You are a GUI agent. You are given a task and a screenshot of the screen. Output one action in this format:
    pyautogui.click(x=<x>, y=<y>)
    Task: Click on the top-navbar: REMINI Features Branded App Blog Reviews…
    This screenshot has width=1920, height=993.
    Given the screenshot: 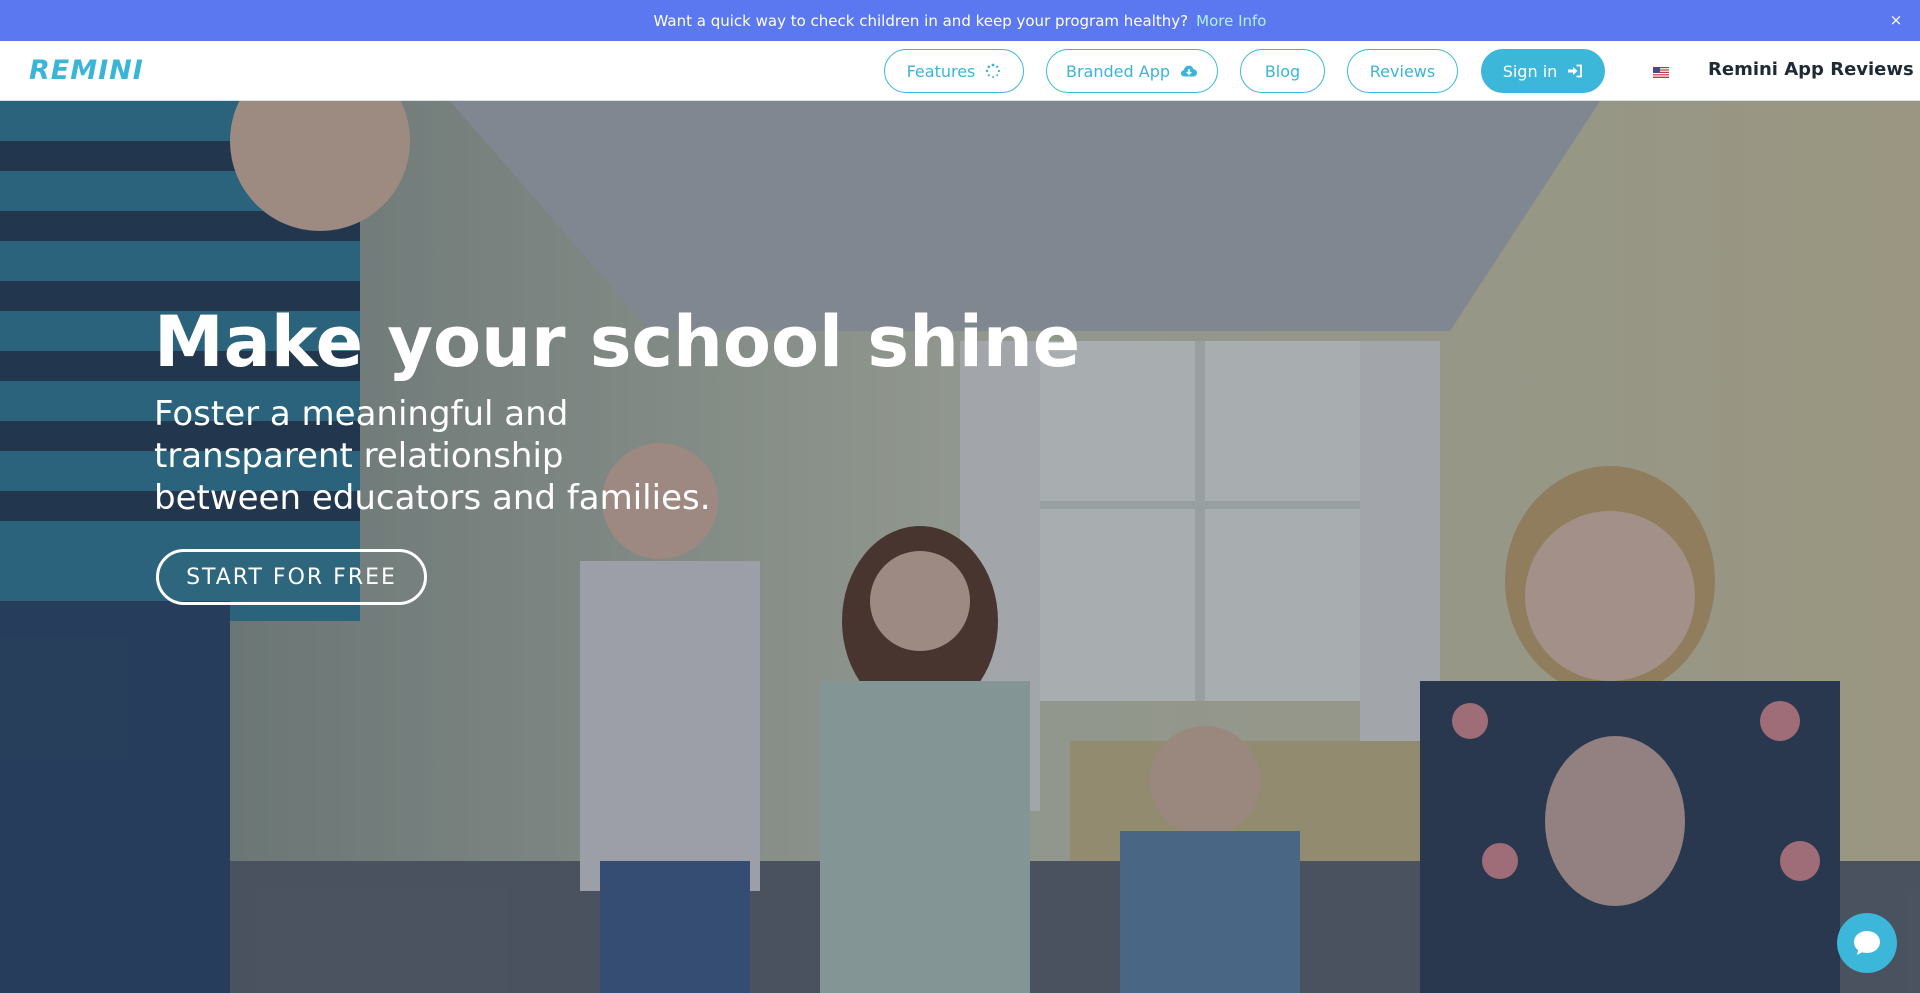 What is the action you would take?
    pyautogui.click(x=960, y=71)
    